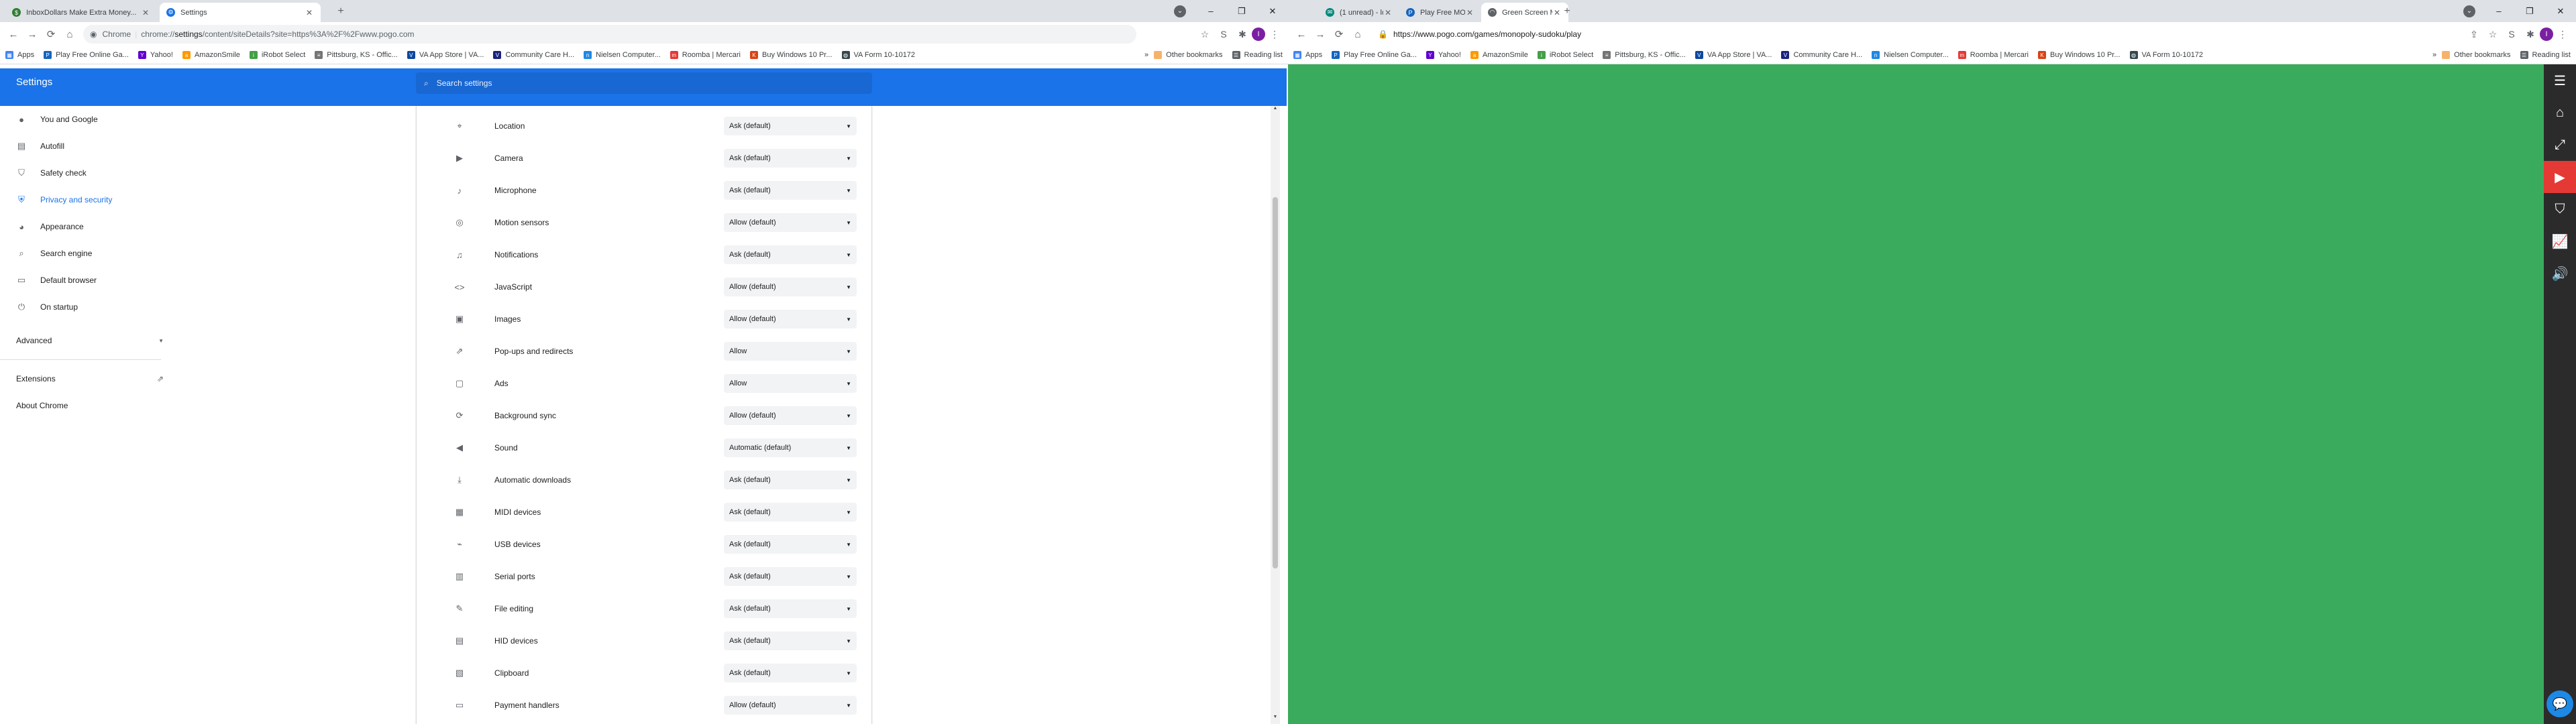 This screenshot has width=2576, height=724. What do you see at coordinates (87, 253) in the screenshot?
I see `sidebar-item-search-engine: ⌕ Search engine` at bounding box center [87, 253].